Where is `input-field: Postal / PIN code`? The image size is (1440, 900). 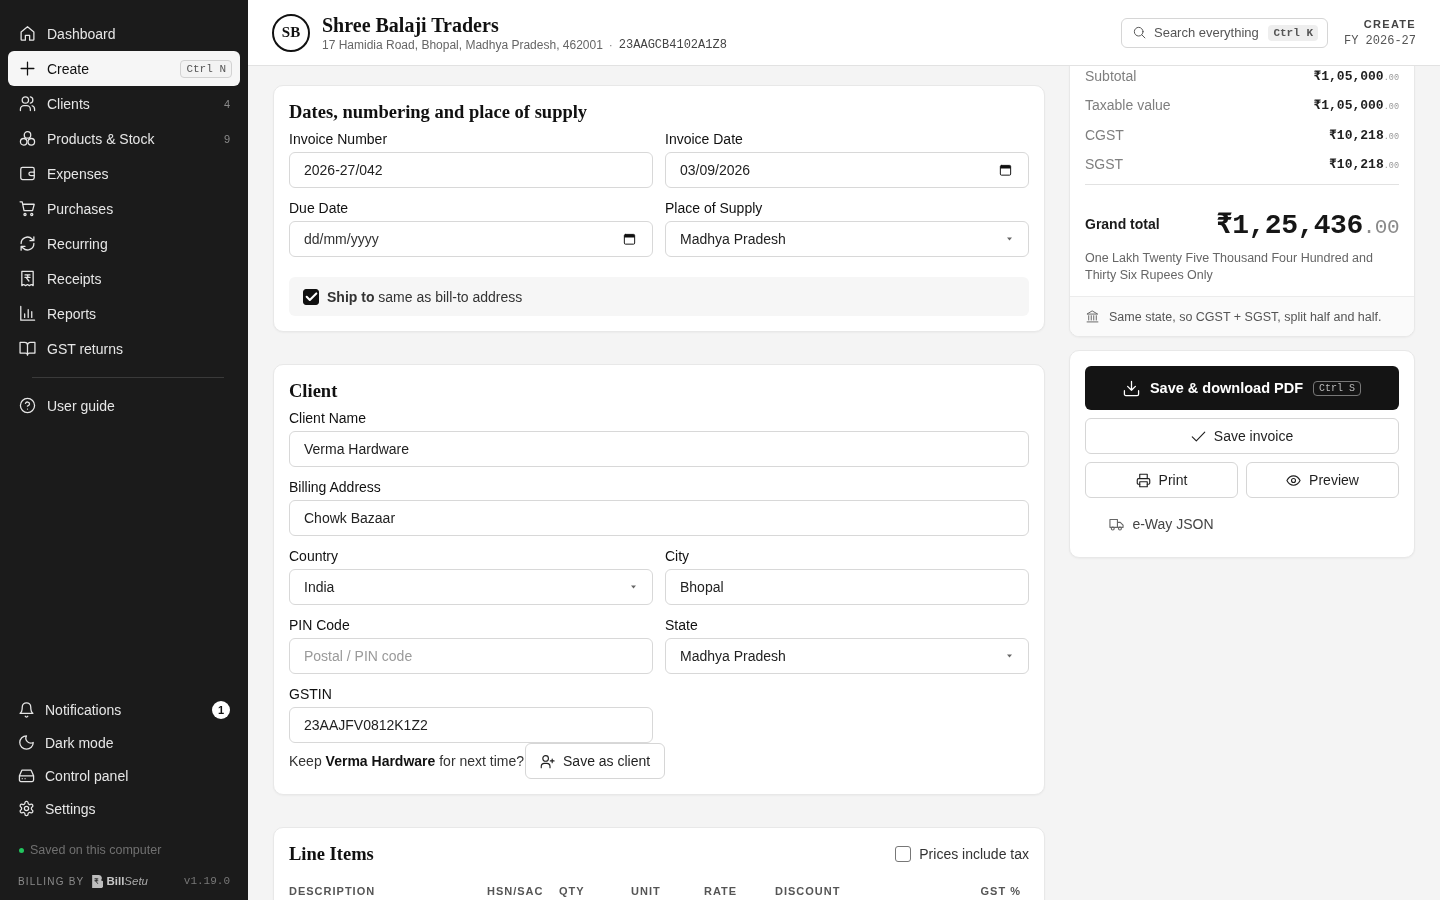
input-field: Postal / PIN code is located at coordinates (471, 656).